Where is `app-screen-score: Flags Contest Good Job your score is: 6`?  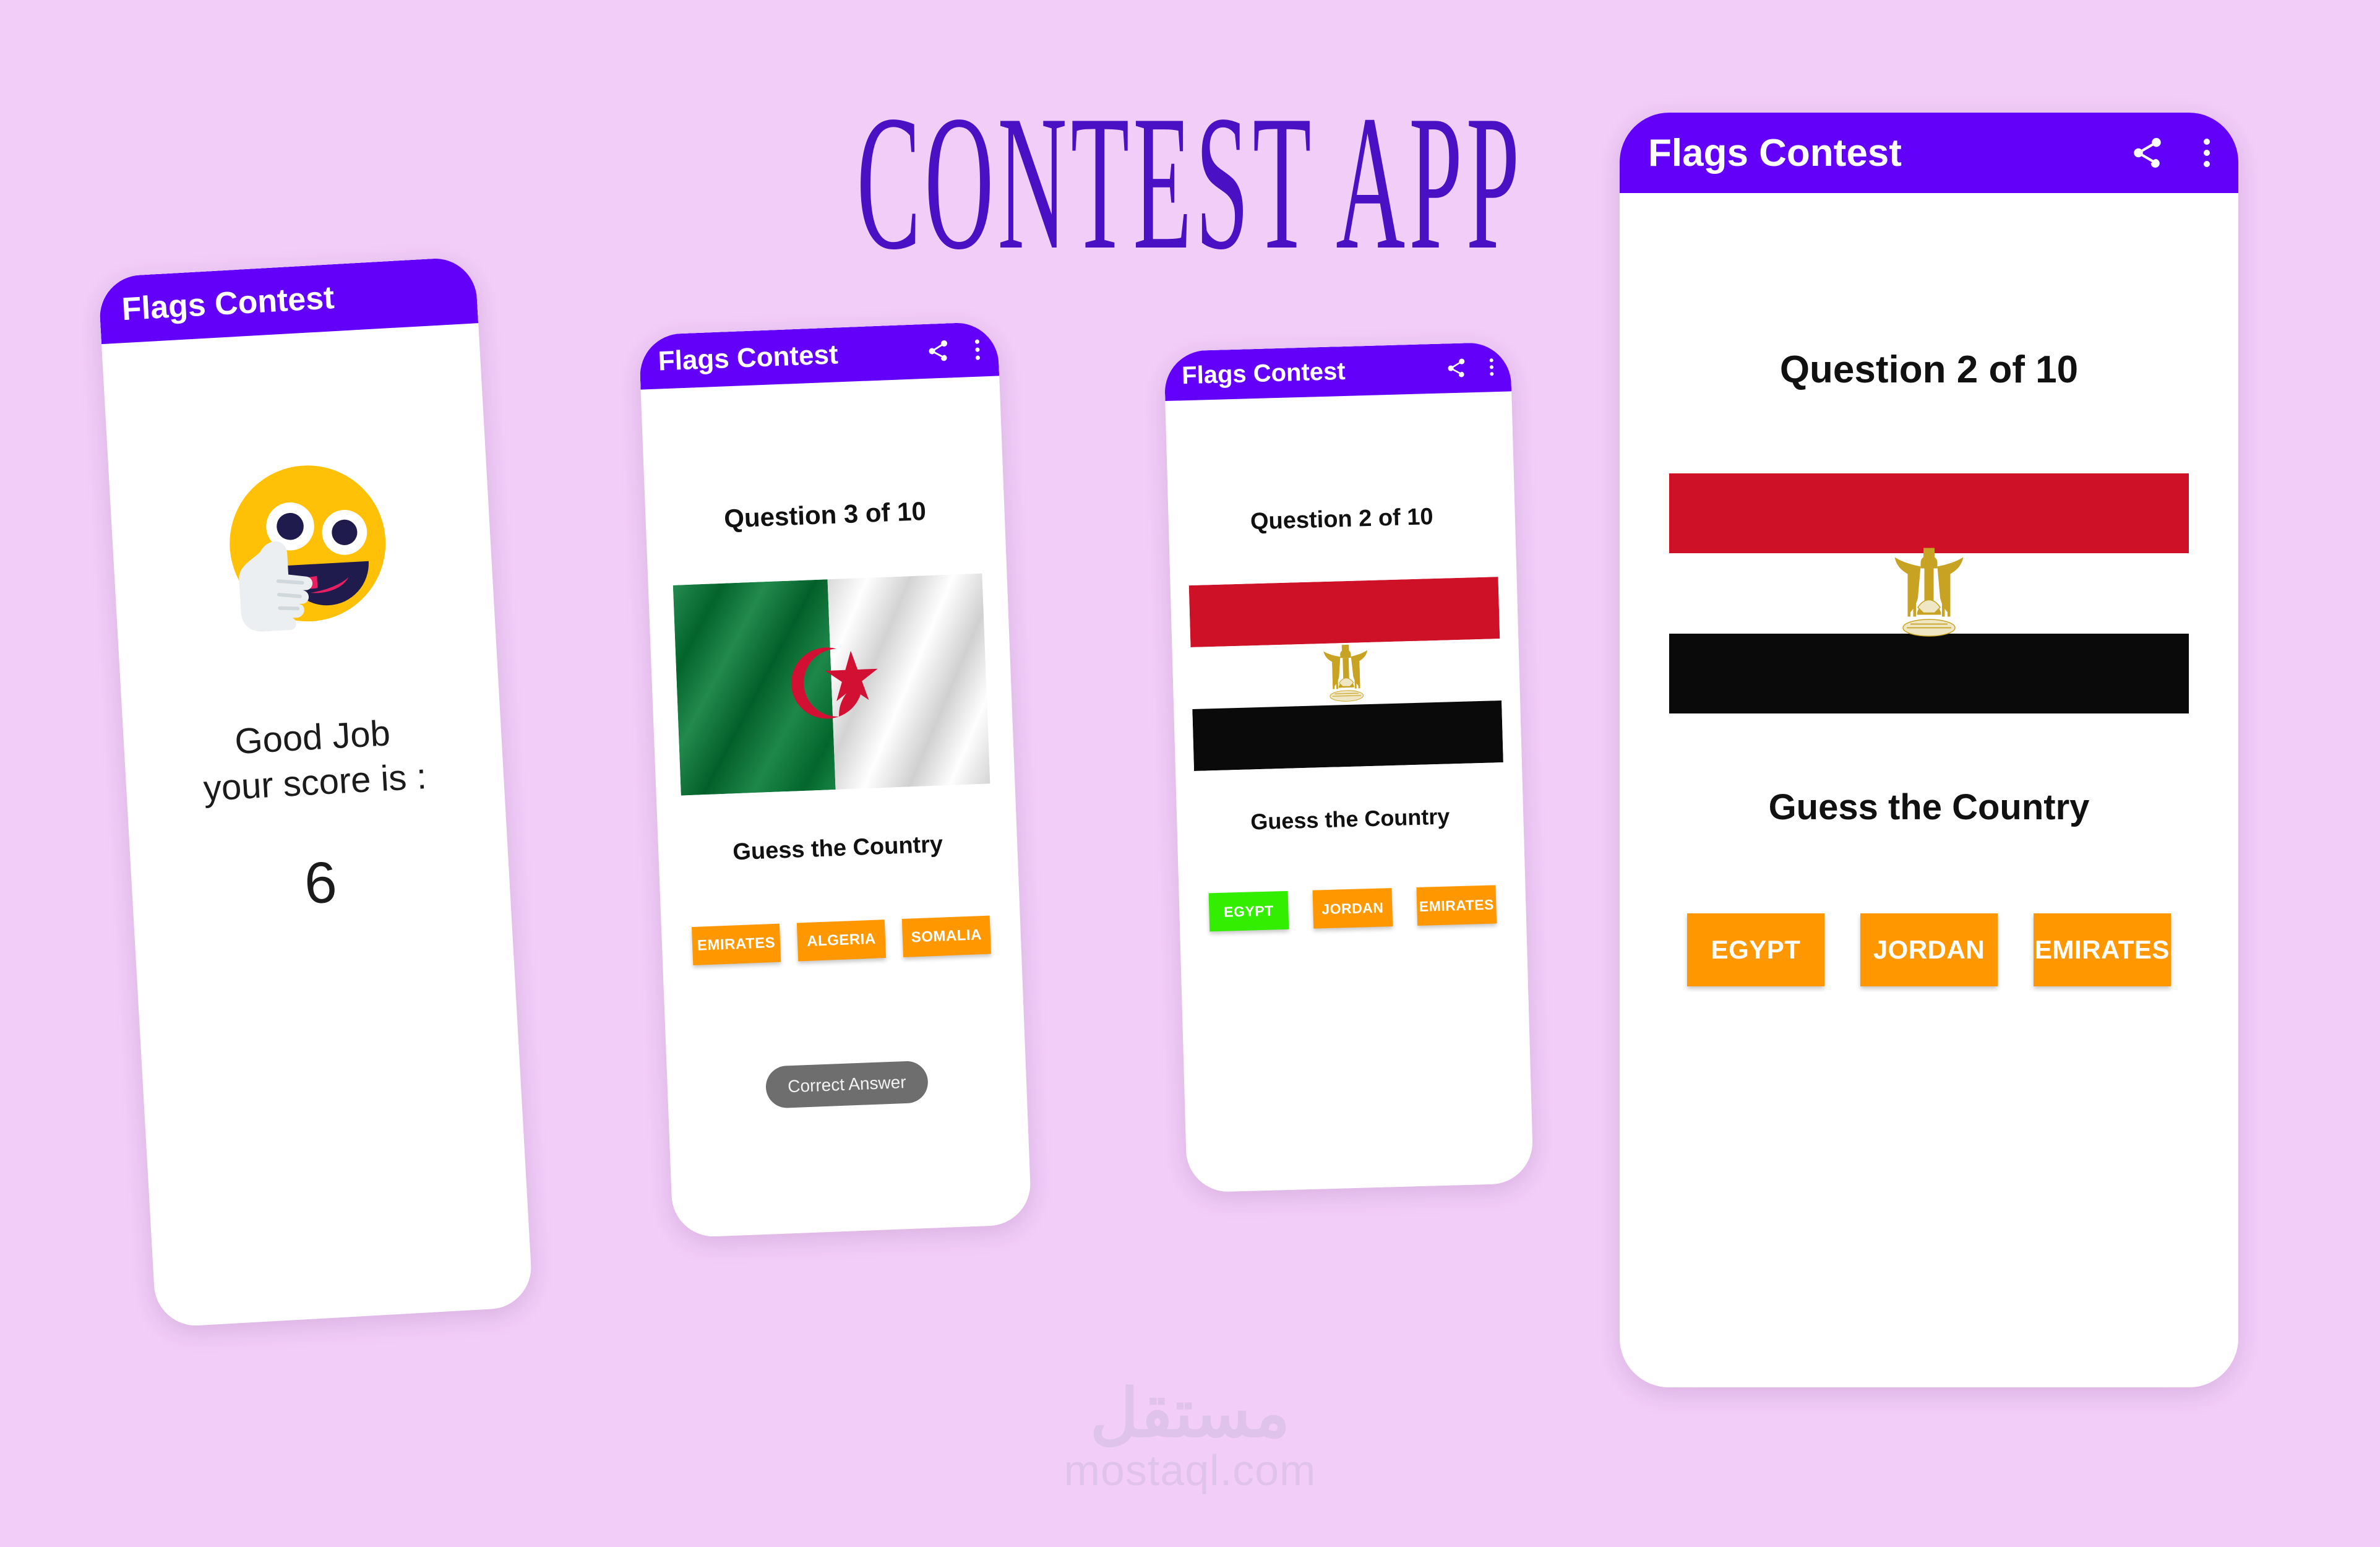
app-screen-score: Flags Contest Good Job your score is: 6 is located at coordinates (315, 792).